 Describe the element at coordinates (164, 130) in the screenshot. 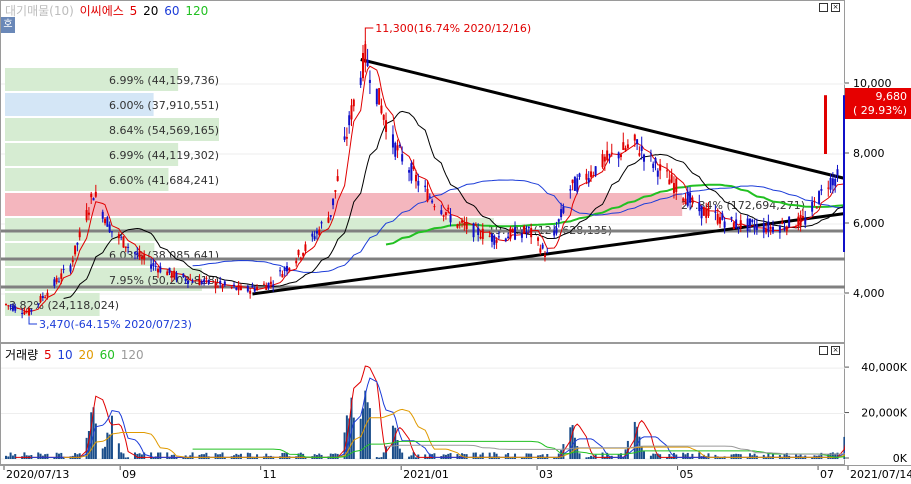

I see `volume-profile-label: 8.64% (54,569,165)` at that location.